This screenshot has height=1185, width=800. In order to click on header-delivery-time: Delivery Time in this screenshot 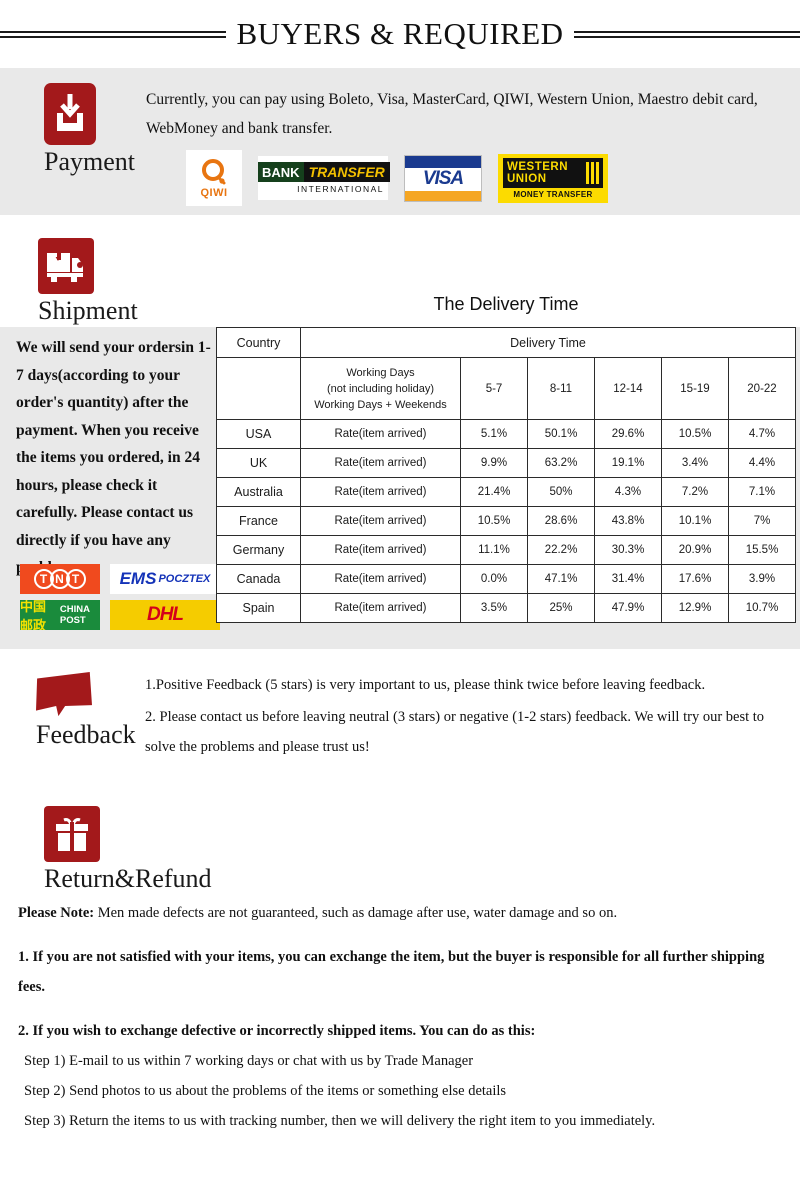, I will do `click(548, 342)`.